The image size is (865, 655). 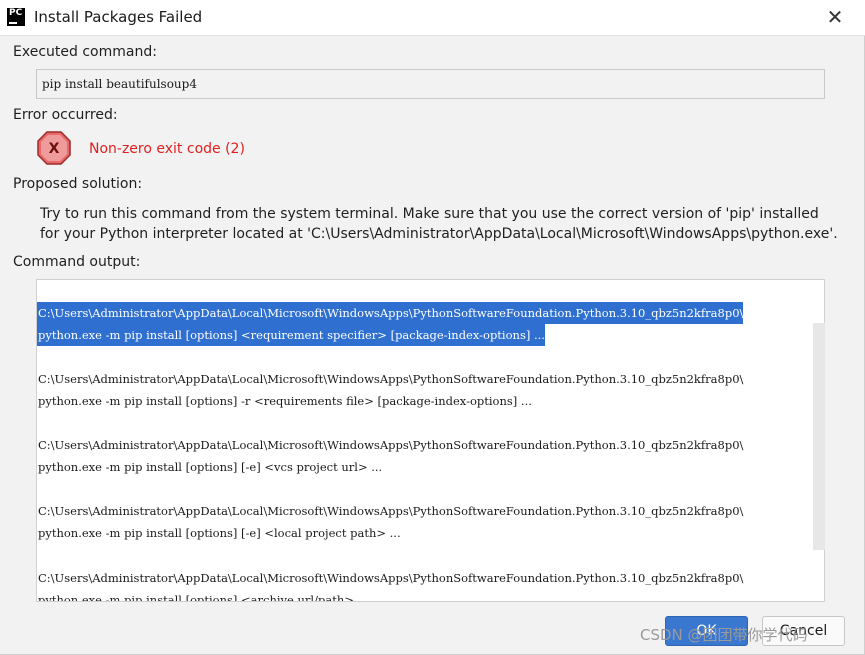 I want to click on error-icon: X, so click(x=54, y=148).